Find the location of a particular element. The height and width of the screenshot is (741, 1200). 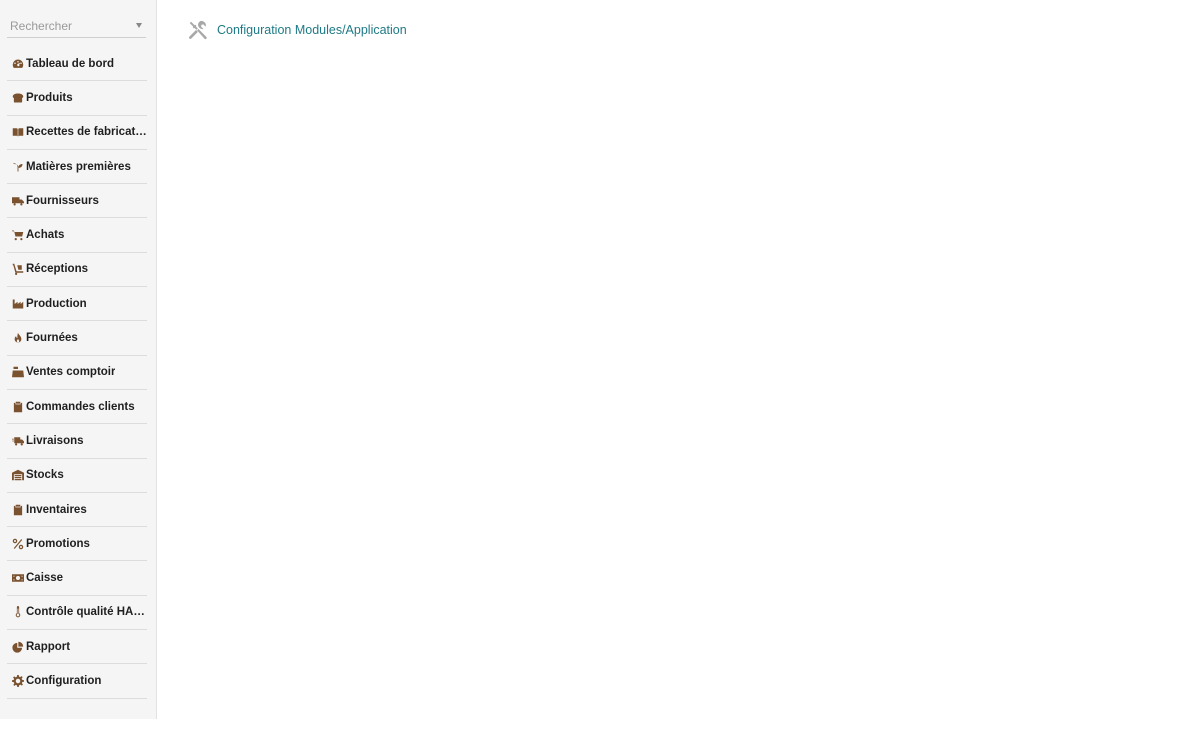

sidebar-item-label: Fournisseurs is located at coordinates (62, 200).